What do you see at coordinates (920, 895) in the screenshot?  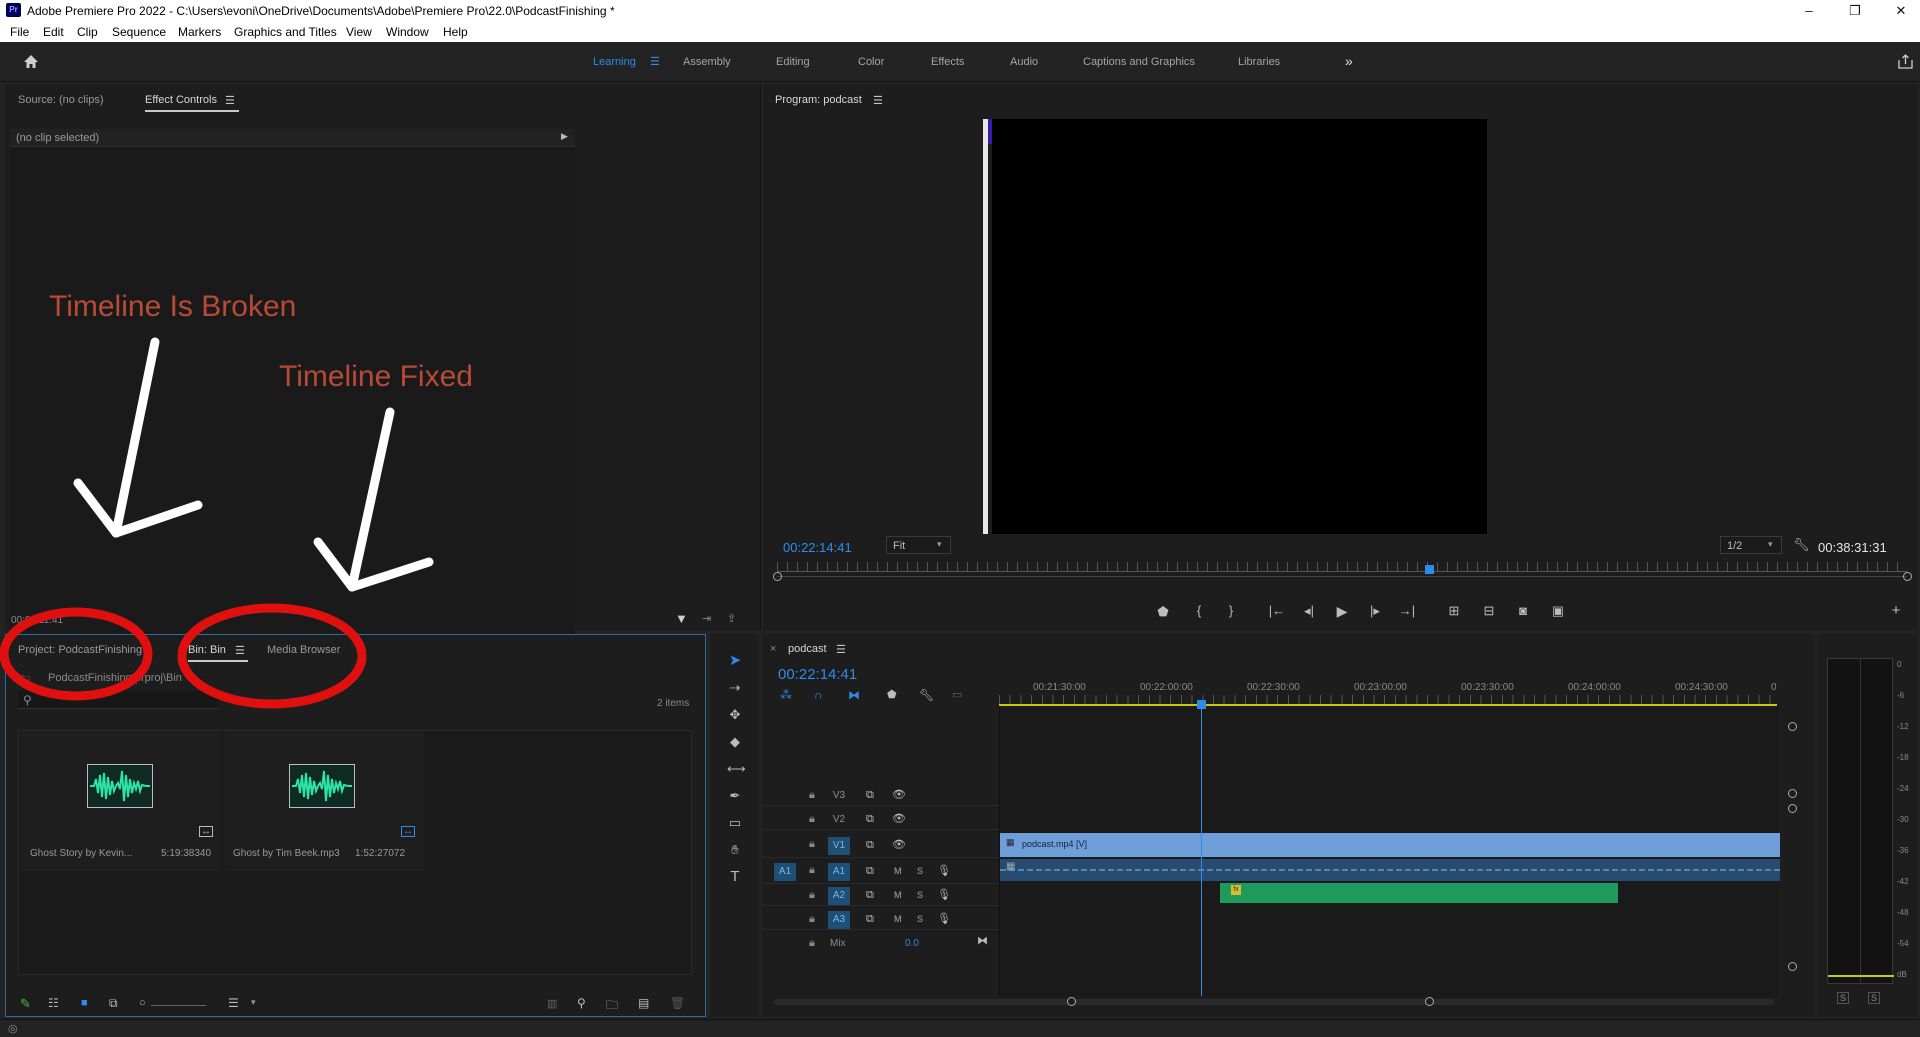 I see `solo-button: S` at bounding box center [920, 895].